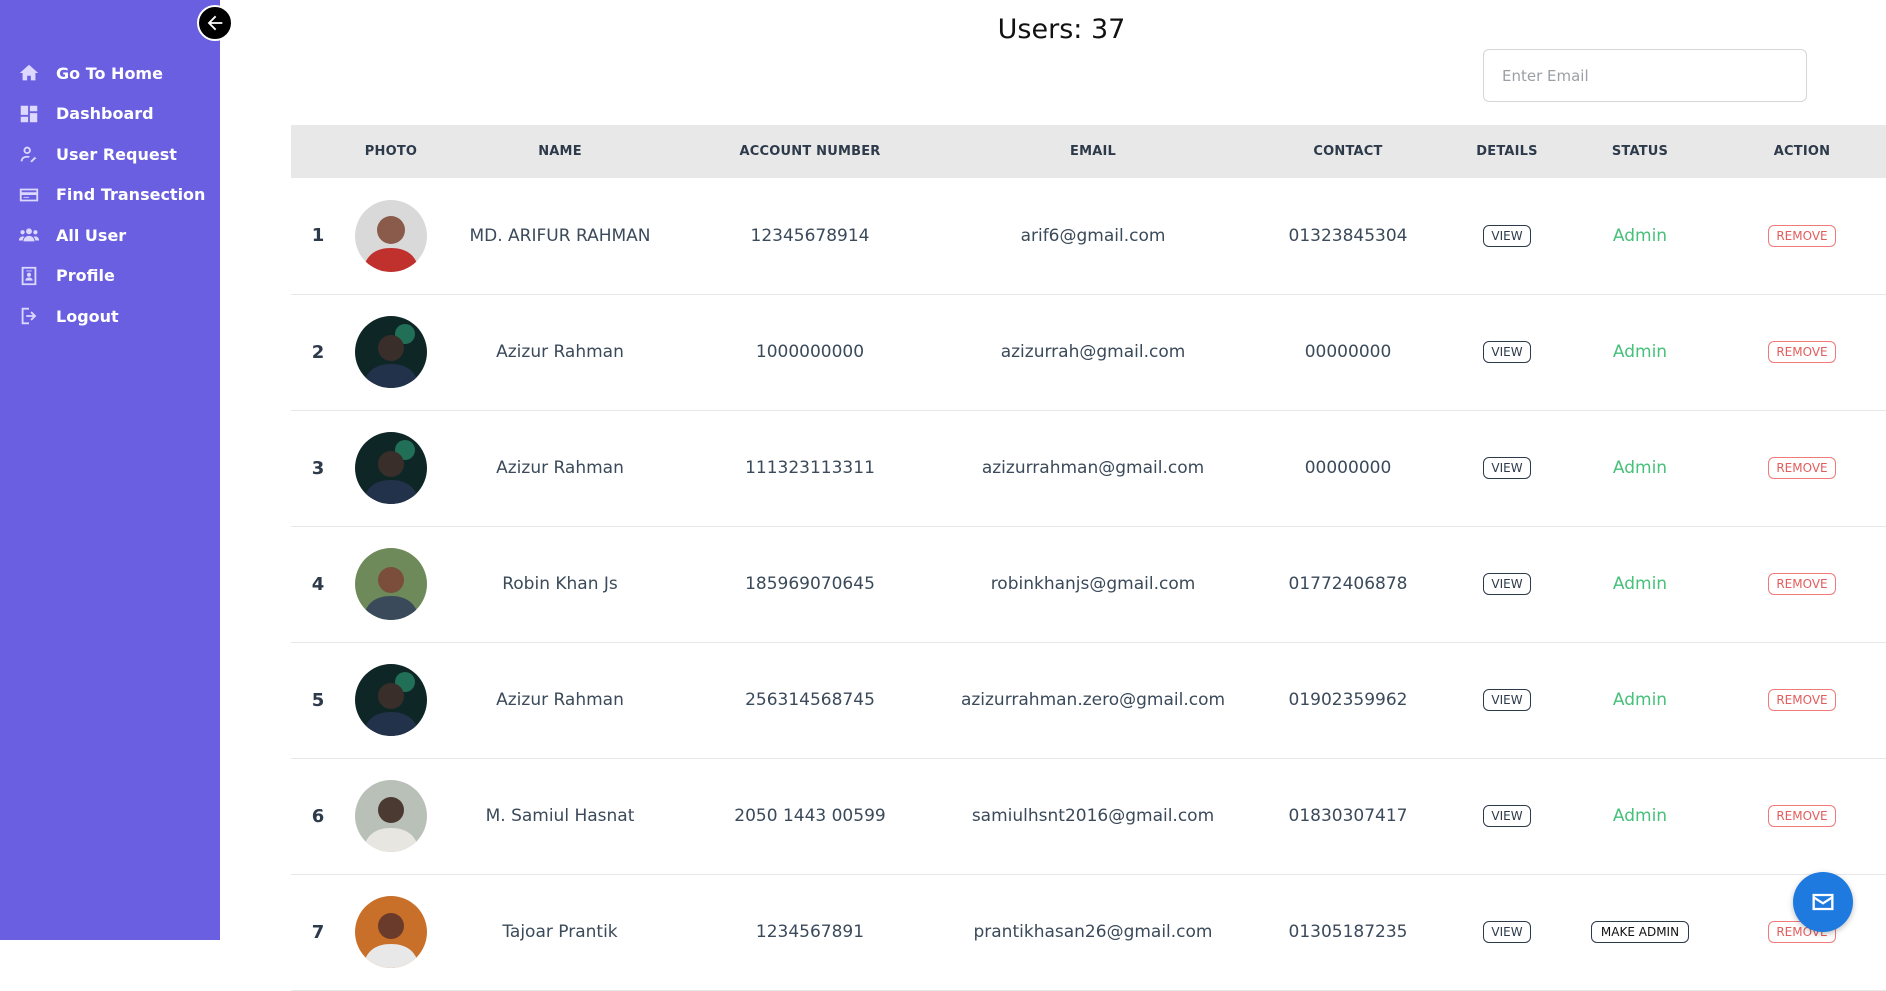 This screenshot has width=1886, height=991. Describe the element at coordinates (810, 151) in the screenshot. I see `column-header-account-number: ACCOUNT NUMBER` at that location.